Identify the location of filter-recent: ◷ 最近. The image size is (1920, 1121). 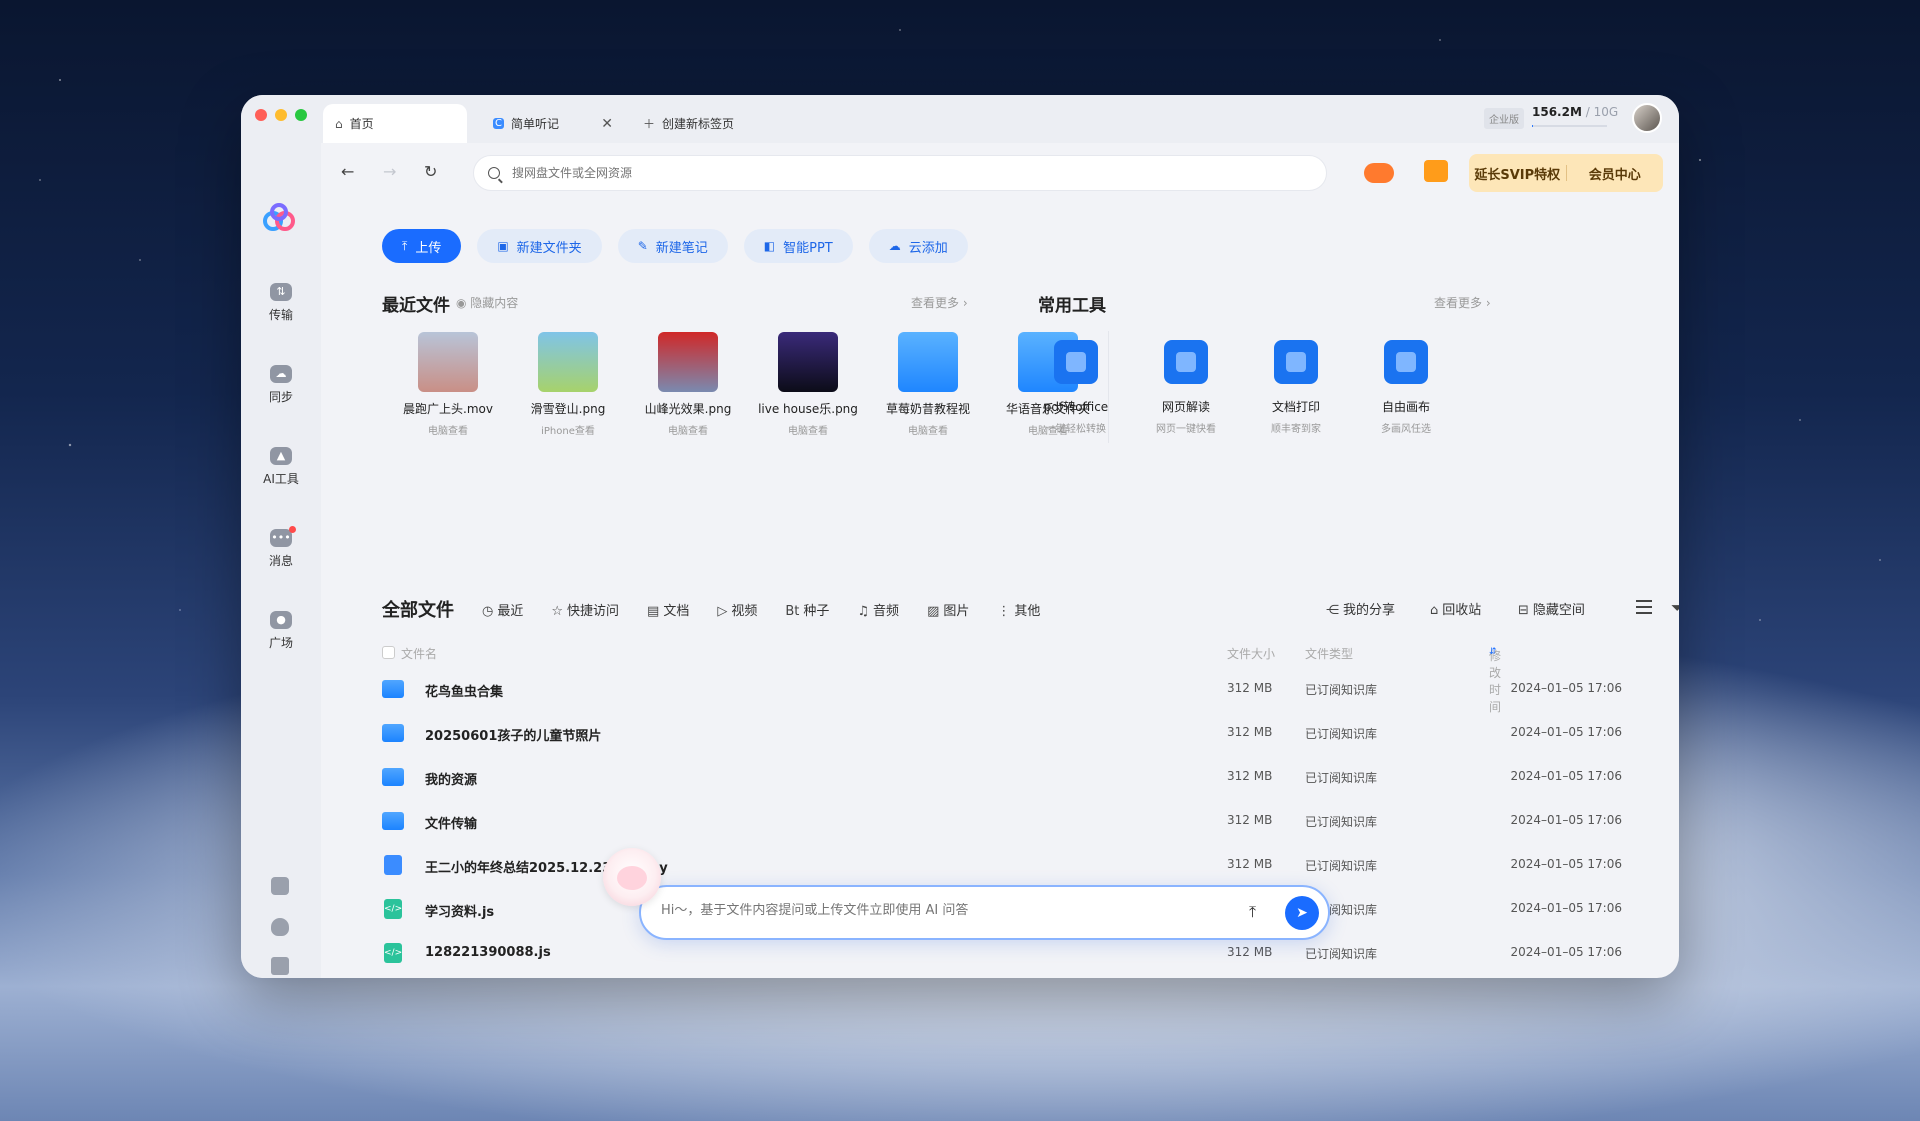
(502, 609).